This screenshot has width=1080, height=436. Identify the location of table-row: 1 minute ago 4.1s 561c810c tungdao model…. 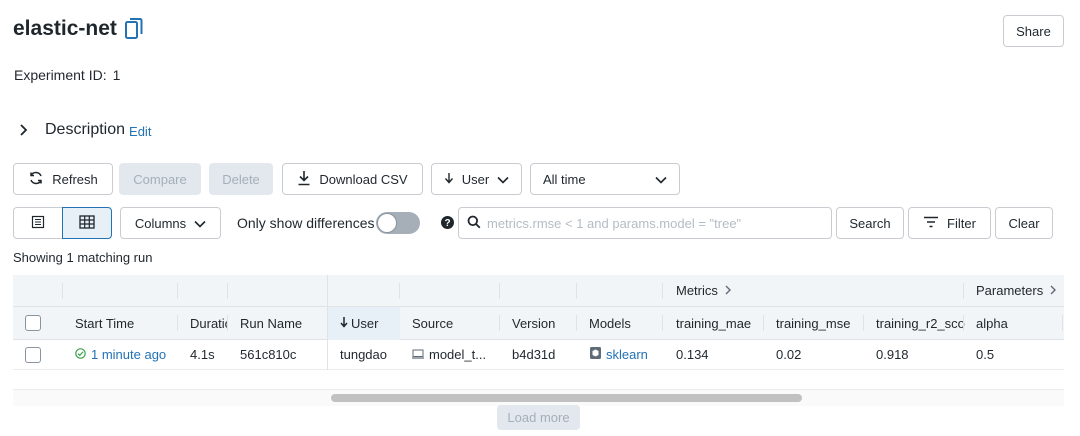
(538, 355).